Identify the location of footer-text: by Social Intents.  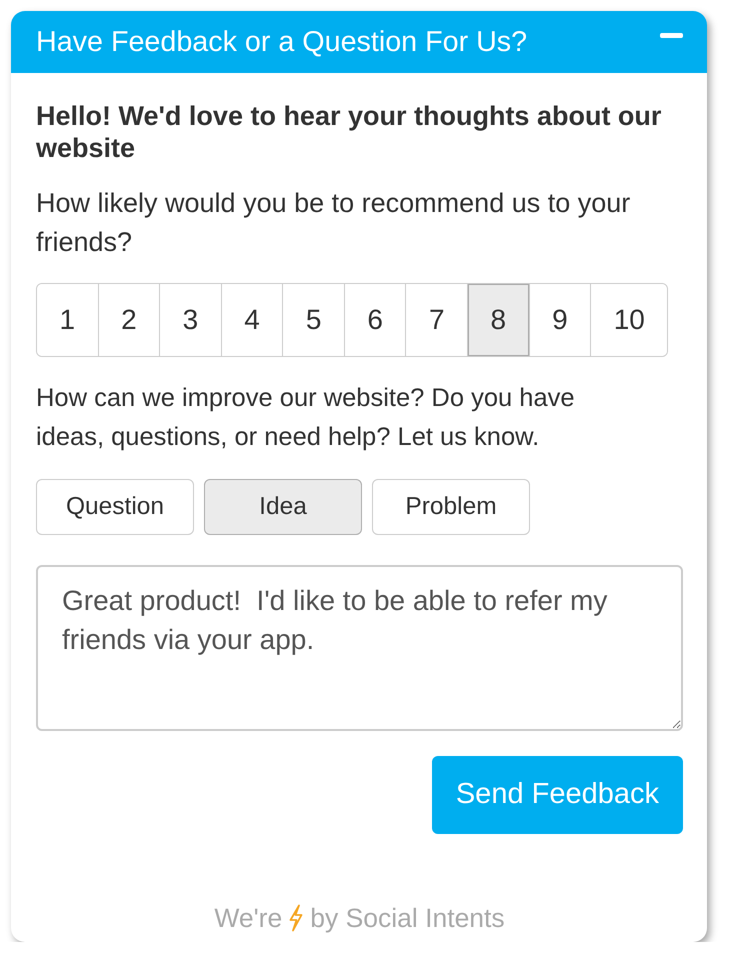
(407, 918).